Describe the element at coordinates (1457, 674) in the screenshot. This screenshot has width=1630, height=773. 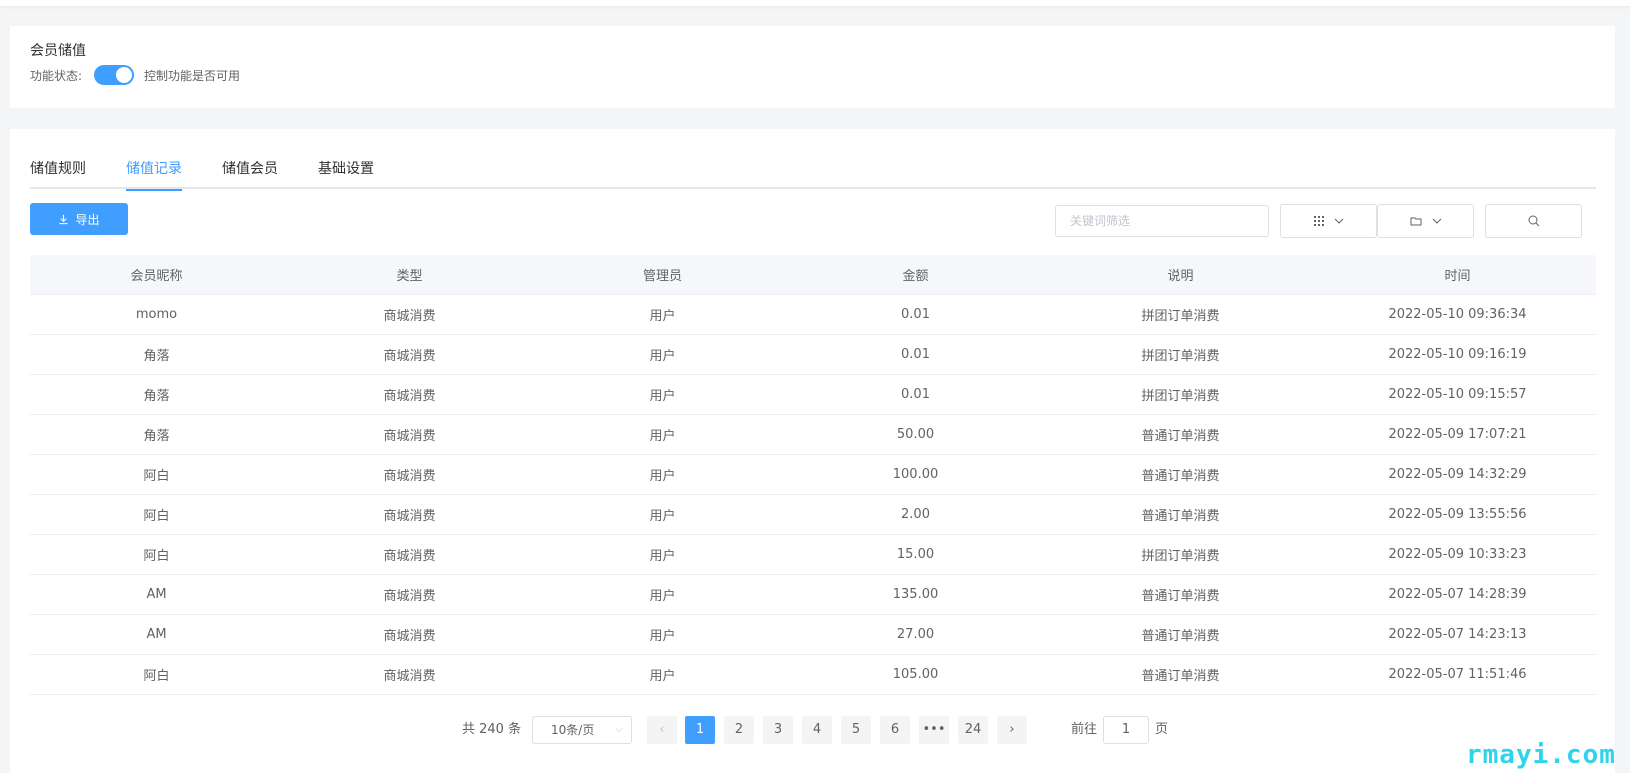
I see `table-cell: 2022-05-07 11:51:46` at that location.